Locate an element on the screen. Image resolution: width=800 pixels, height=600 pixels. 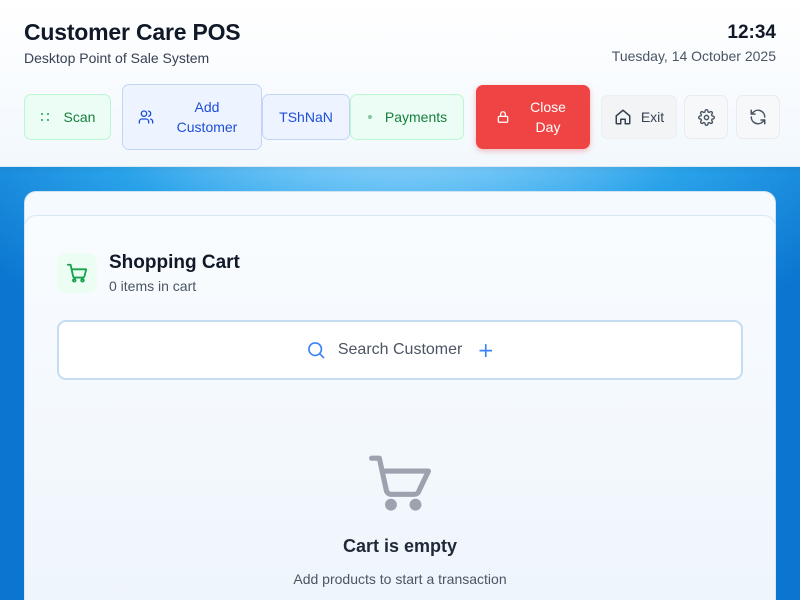
app-title: Customer Care POS is located at coordinates (132, 32).